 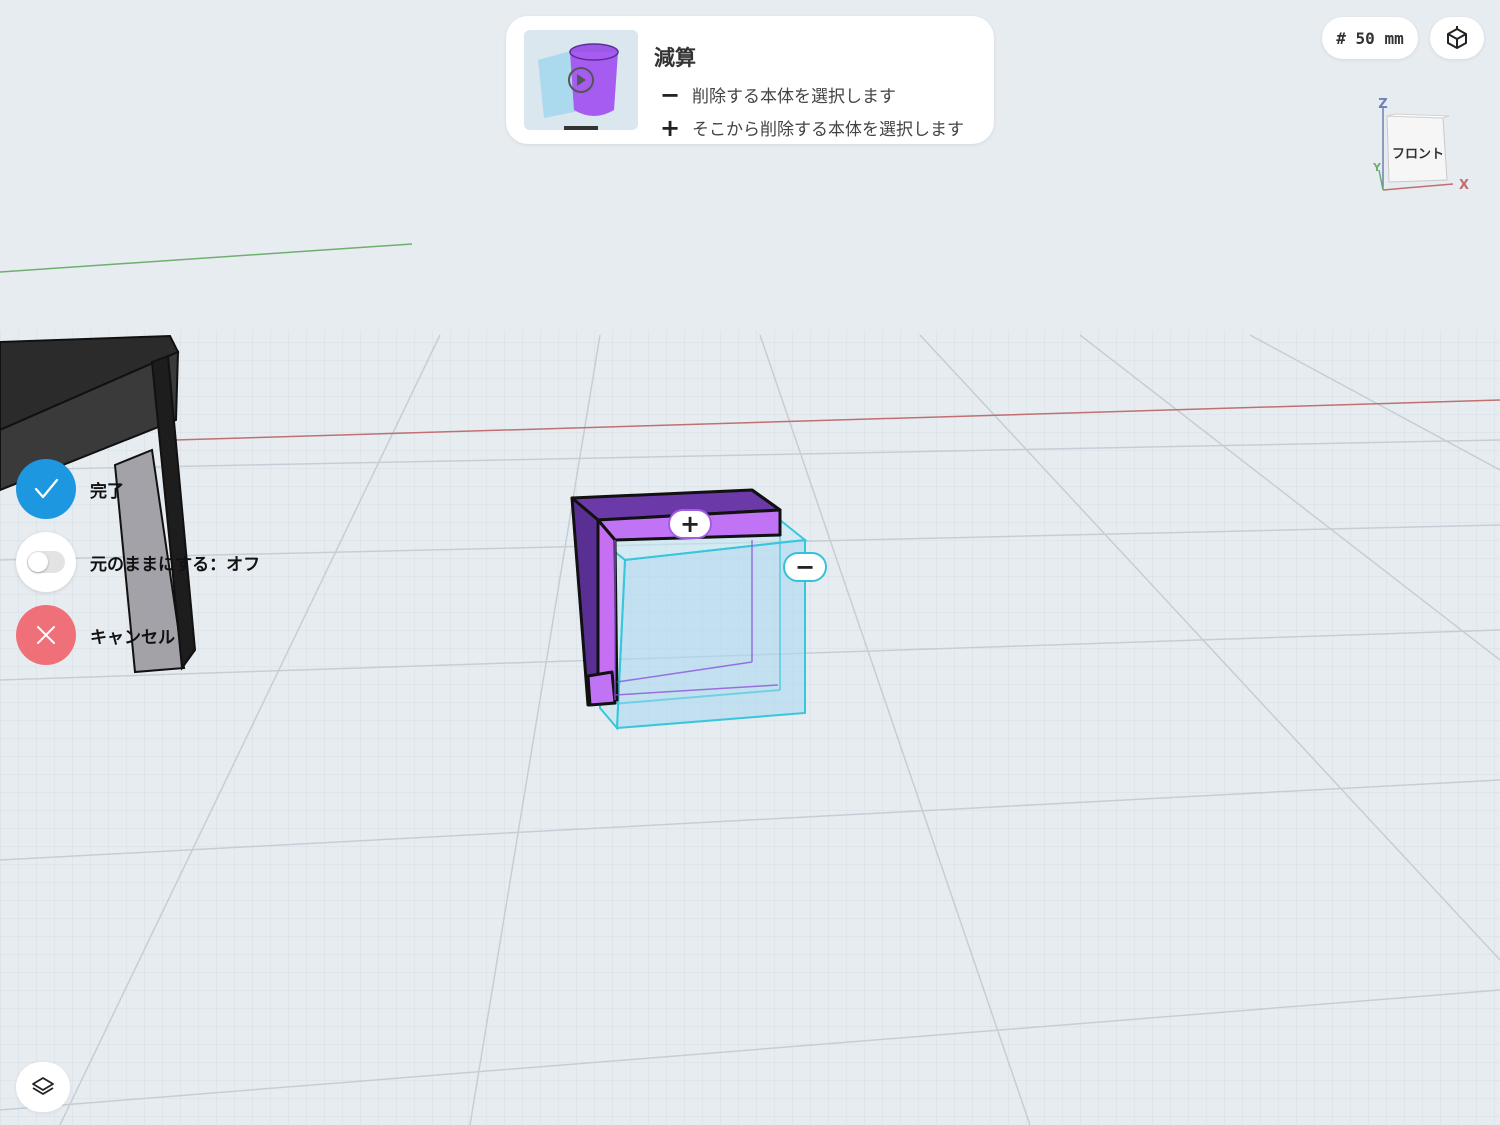 What do you see at coordinates (1382, 104) in the screenshot?
I see `gizmo-z-label: Z` at bounding box center [1382, 104].